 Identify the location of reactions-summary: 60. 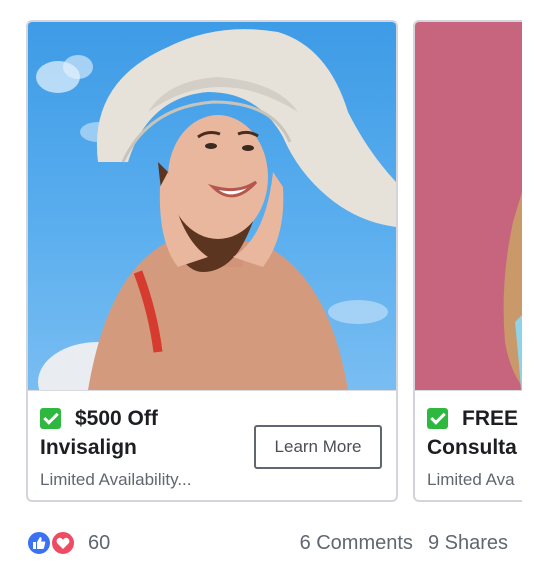
(68, 543).